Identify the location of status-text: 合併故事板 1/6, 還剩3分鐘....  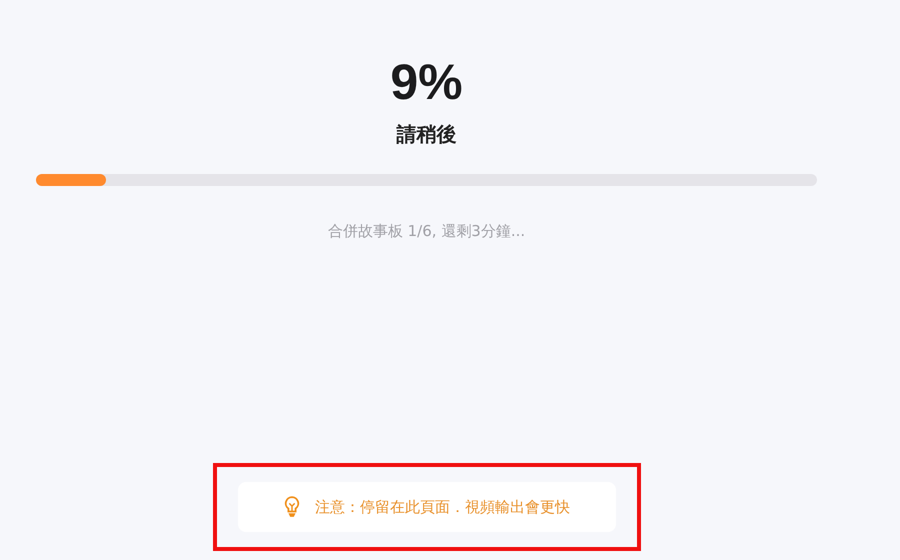
(427, 231).